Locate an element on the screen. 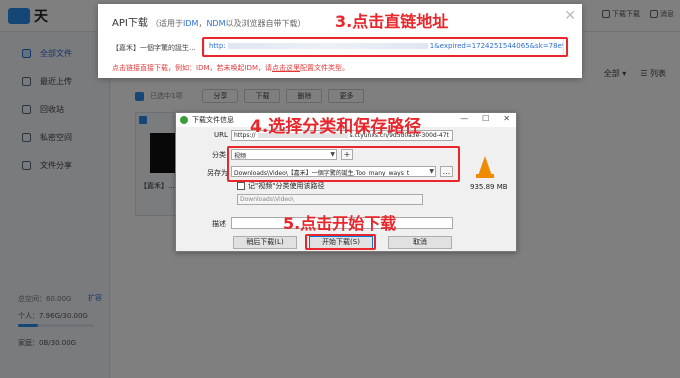 This screenshot has width=680, height=378. highlight-category-path is located at coordinates (343, 164).